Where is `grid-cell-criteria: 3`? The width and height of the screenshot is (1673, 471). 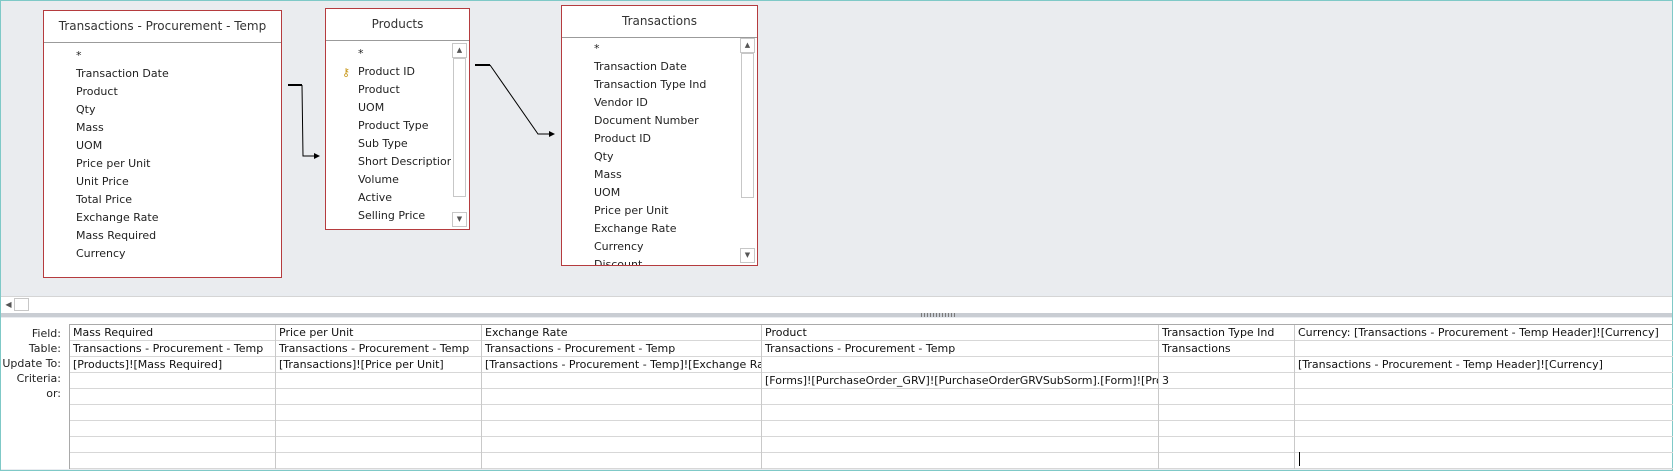
grid-cell-criteria: 3 is located at coordinates (1226, 381).